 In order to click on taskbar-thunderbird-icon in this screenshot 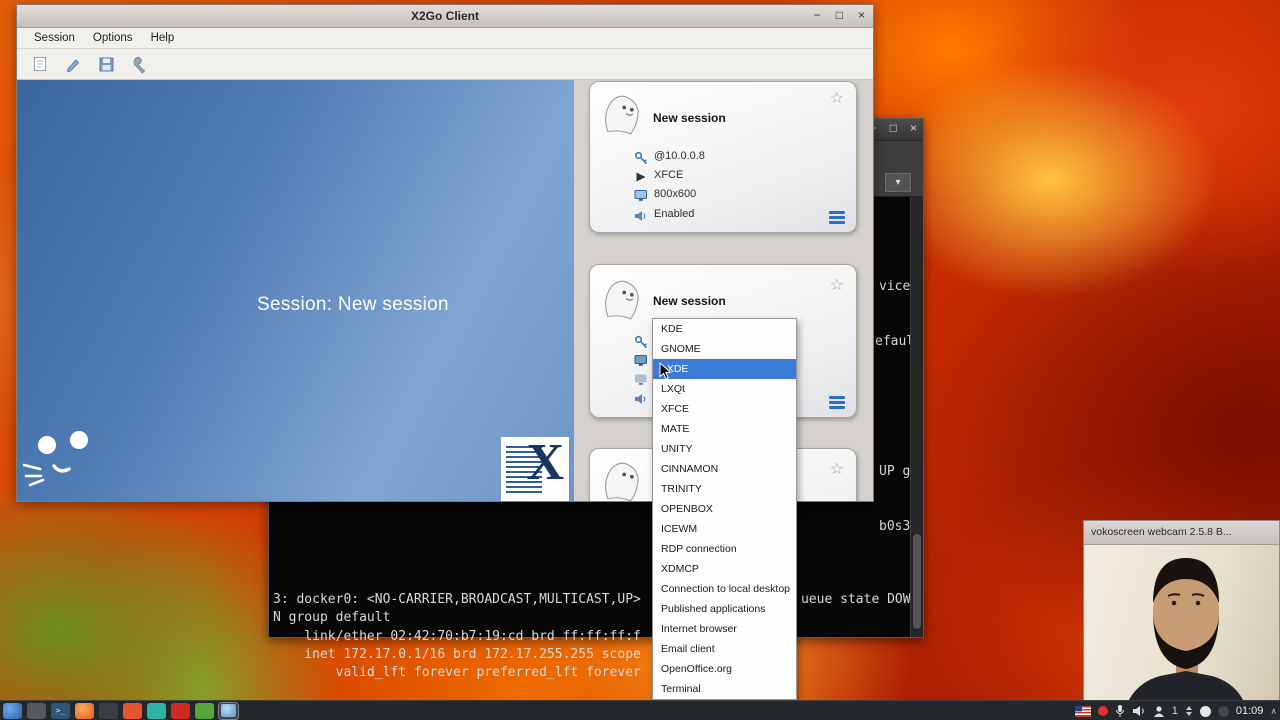, I will do `click(12, 710)`.